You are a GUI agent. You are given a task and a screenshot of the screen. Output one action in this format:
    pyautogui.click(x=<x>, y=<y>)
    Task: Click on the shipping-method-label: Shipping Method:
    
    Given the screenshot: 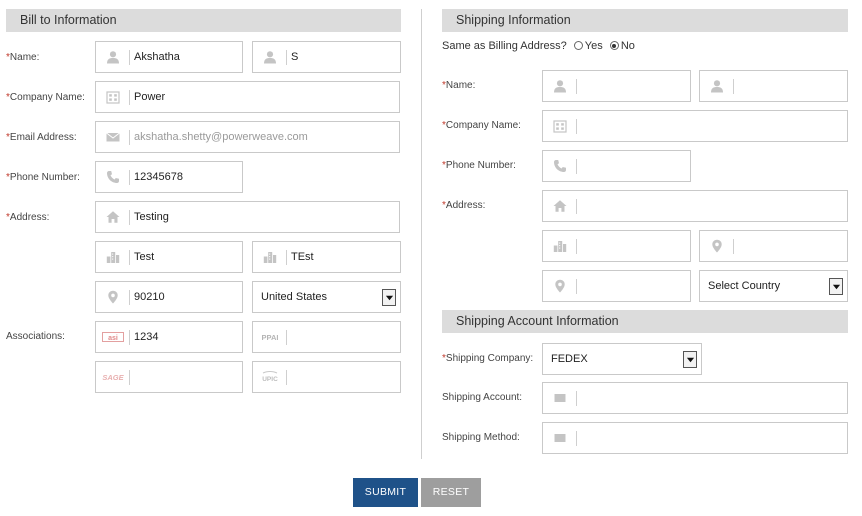 What is the action you would take?
    pyautogui.click(x=481, y=437)
    